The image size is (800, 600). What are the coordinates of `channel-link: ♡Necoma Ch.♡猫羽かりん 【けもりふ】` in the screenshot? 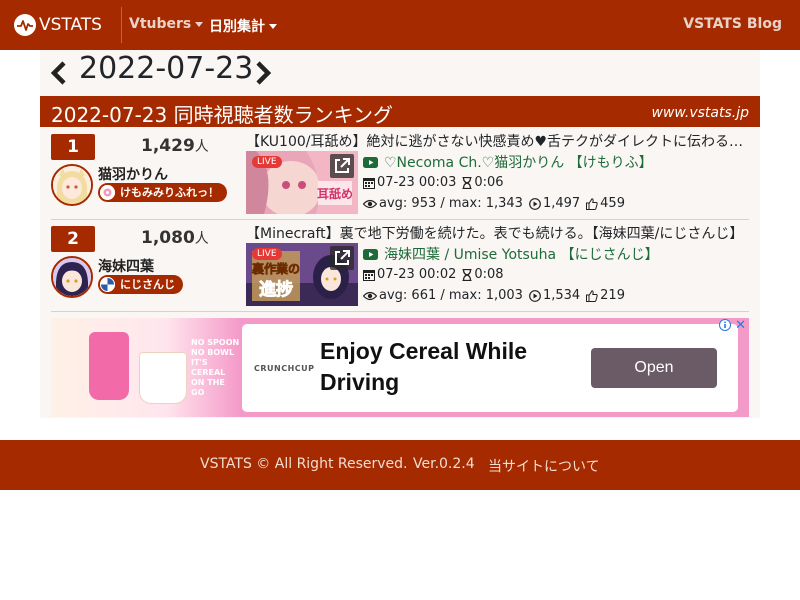 It's located at (508, 162).